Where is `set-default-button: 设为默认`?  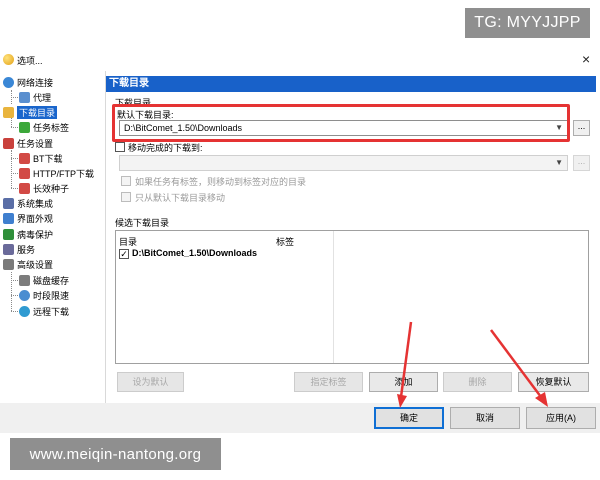 set-default-button: 设为默认 is located at coordinates (150, 382).